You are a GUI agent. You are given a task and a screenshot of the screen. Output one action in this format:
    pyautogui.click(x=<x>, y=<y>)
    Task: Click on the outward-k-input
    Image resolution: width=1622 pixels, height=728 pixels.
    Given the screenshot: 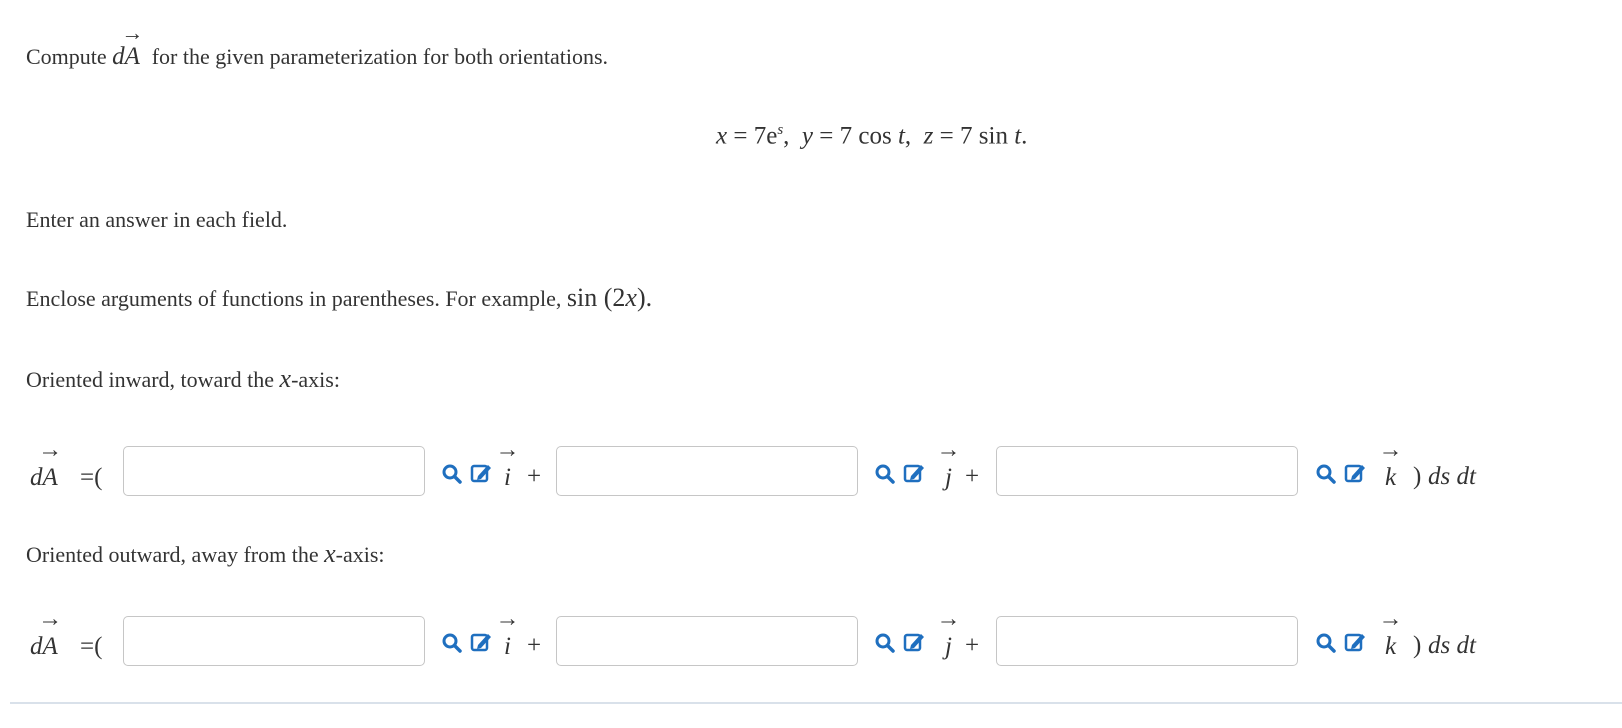 What is the action you would take?
    pyautogui.click(x=1147, y=641)
    